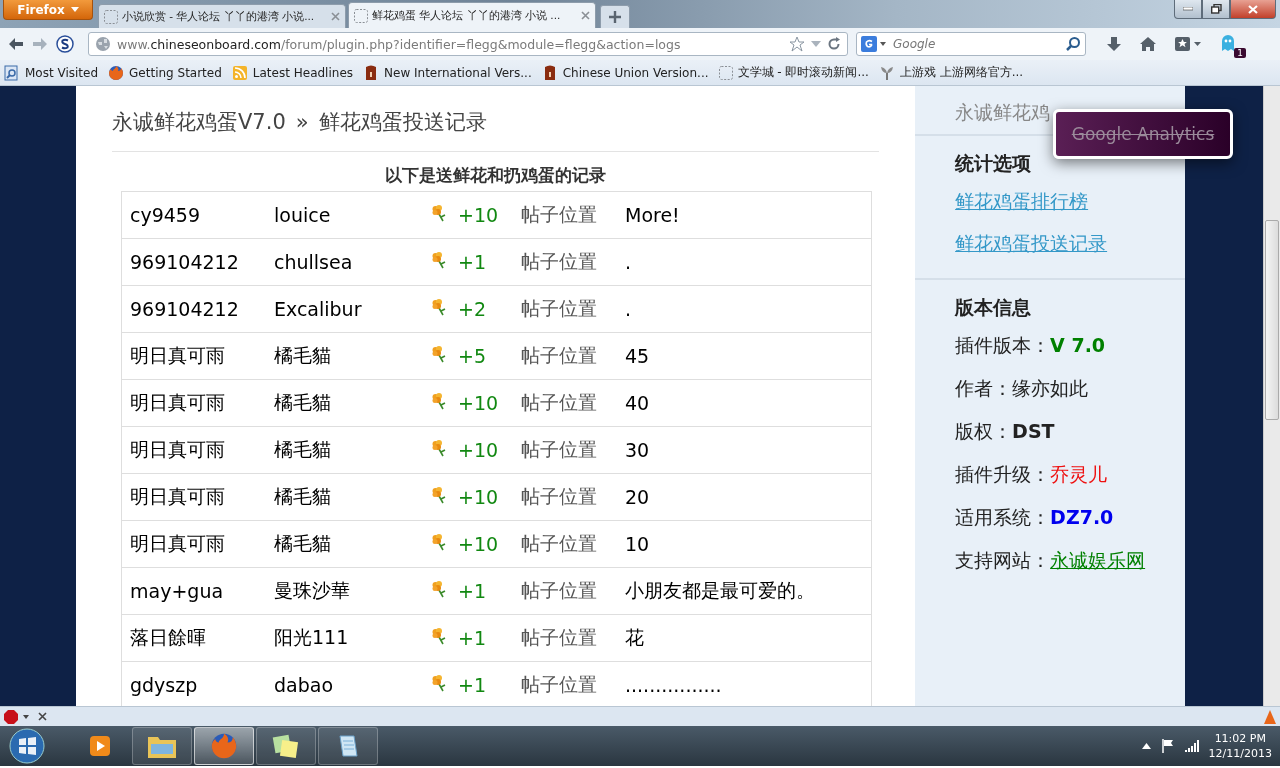 The height and width of the screenshot is (768, 1280). I want to click on adblock-icon, so click(17, 716).